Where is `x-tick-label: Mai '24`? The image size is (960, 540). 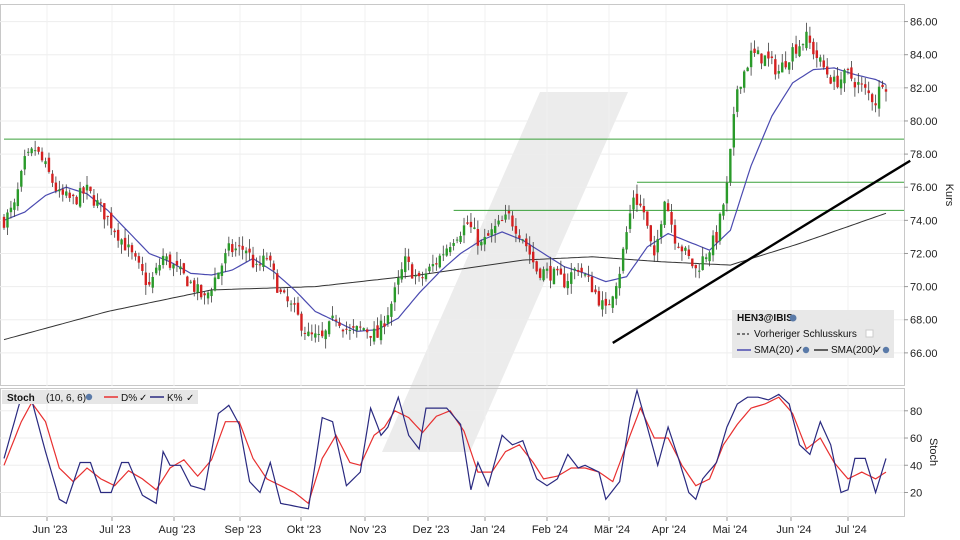
x-tick-label: Mai '24 is located at coordinates (729, 530).